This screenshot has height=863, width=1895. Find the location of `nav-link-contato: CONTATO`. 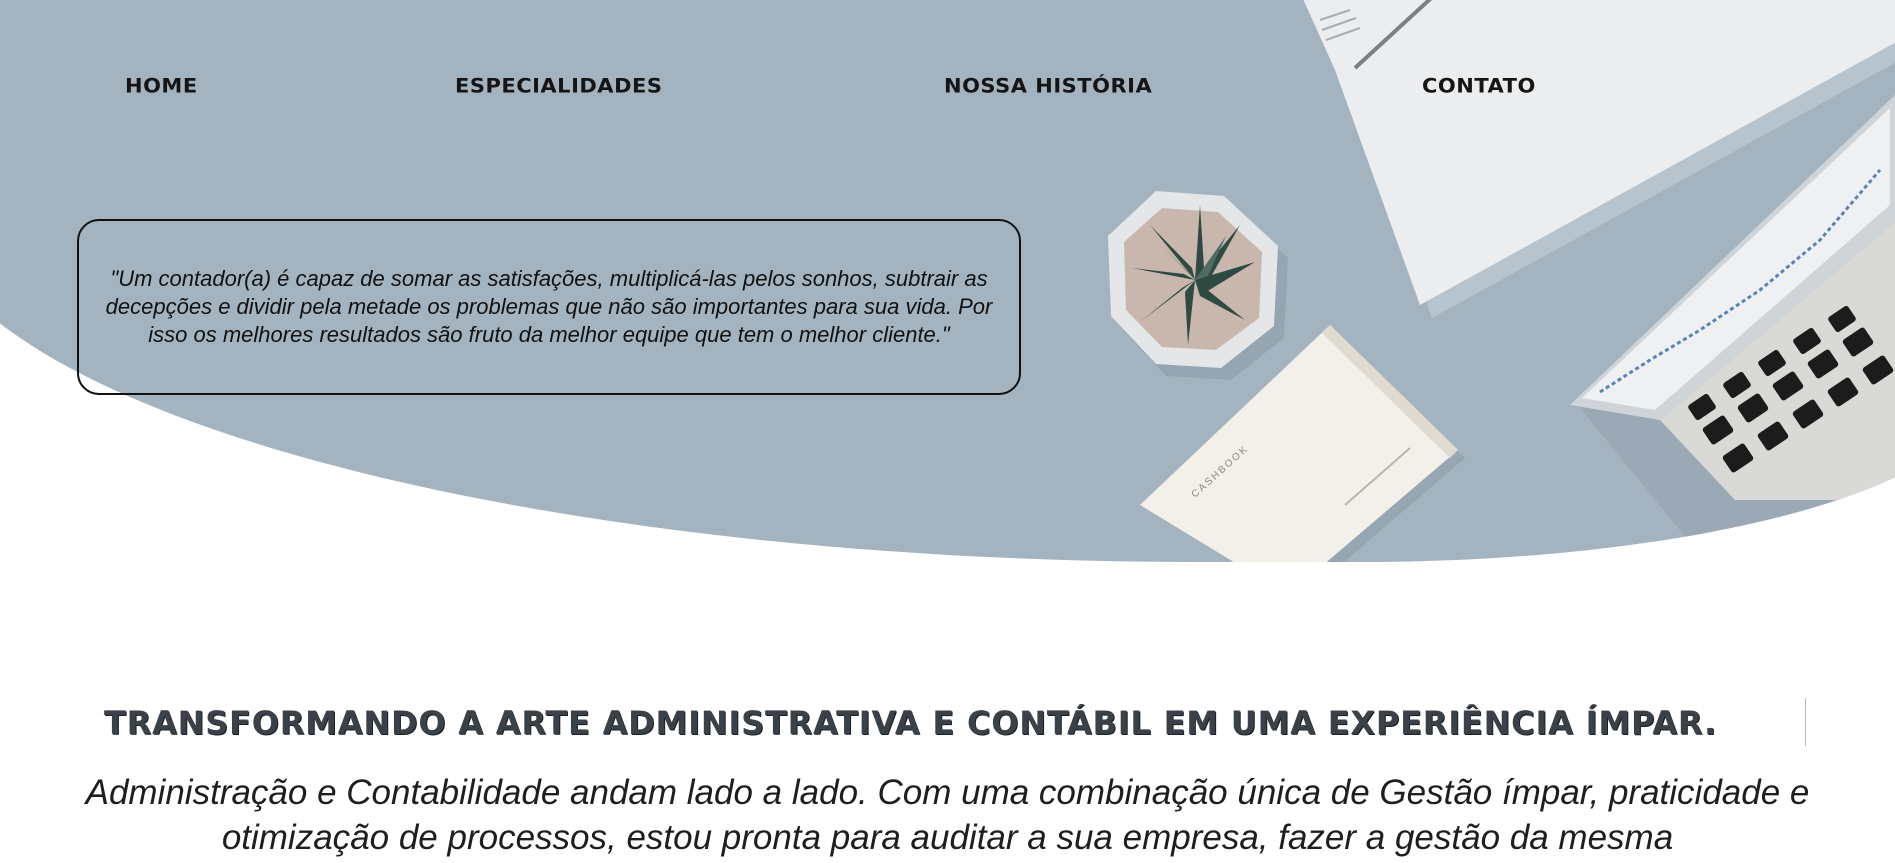

nav-link-contato: CONTATO is located at coordinates (1479, 86).